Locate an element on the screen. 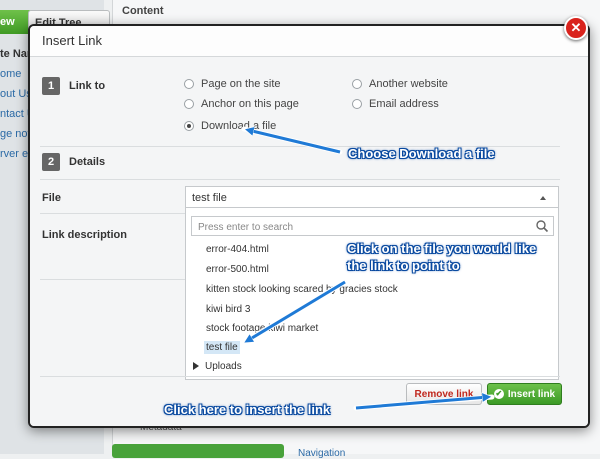 This screenshot has height=459, width=600. radio-another-website: Another website is located at coordinates (400, 84).